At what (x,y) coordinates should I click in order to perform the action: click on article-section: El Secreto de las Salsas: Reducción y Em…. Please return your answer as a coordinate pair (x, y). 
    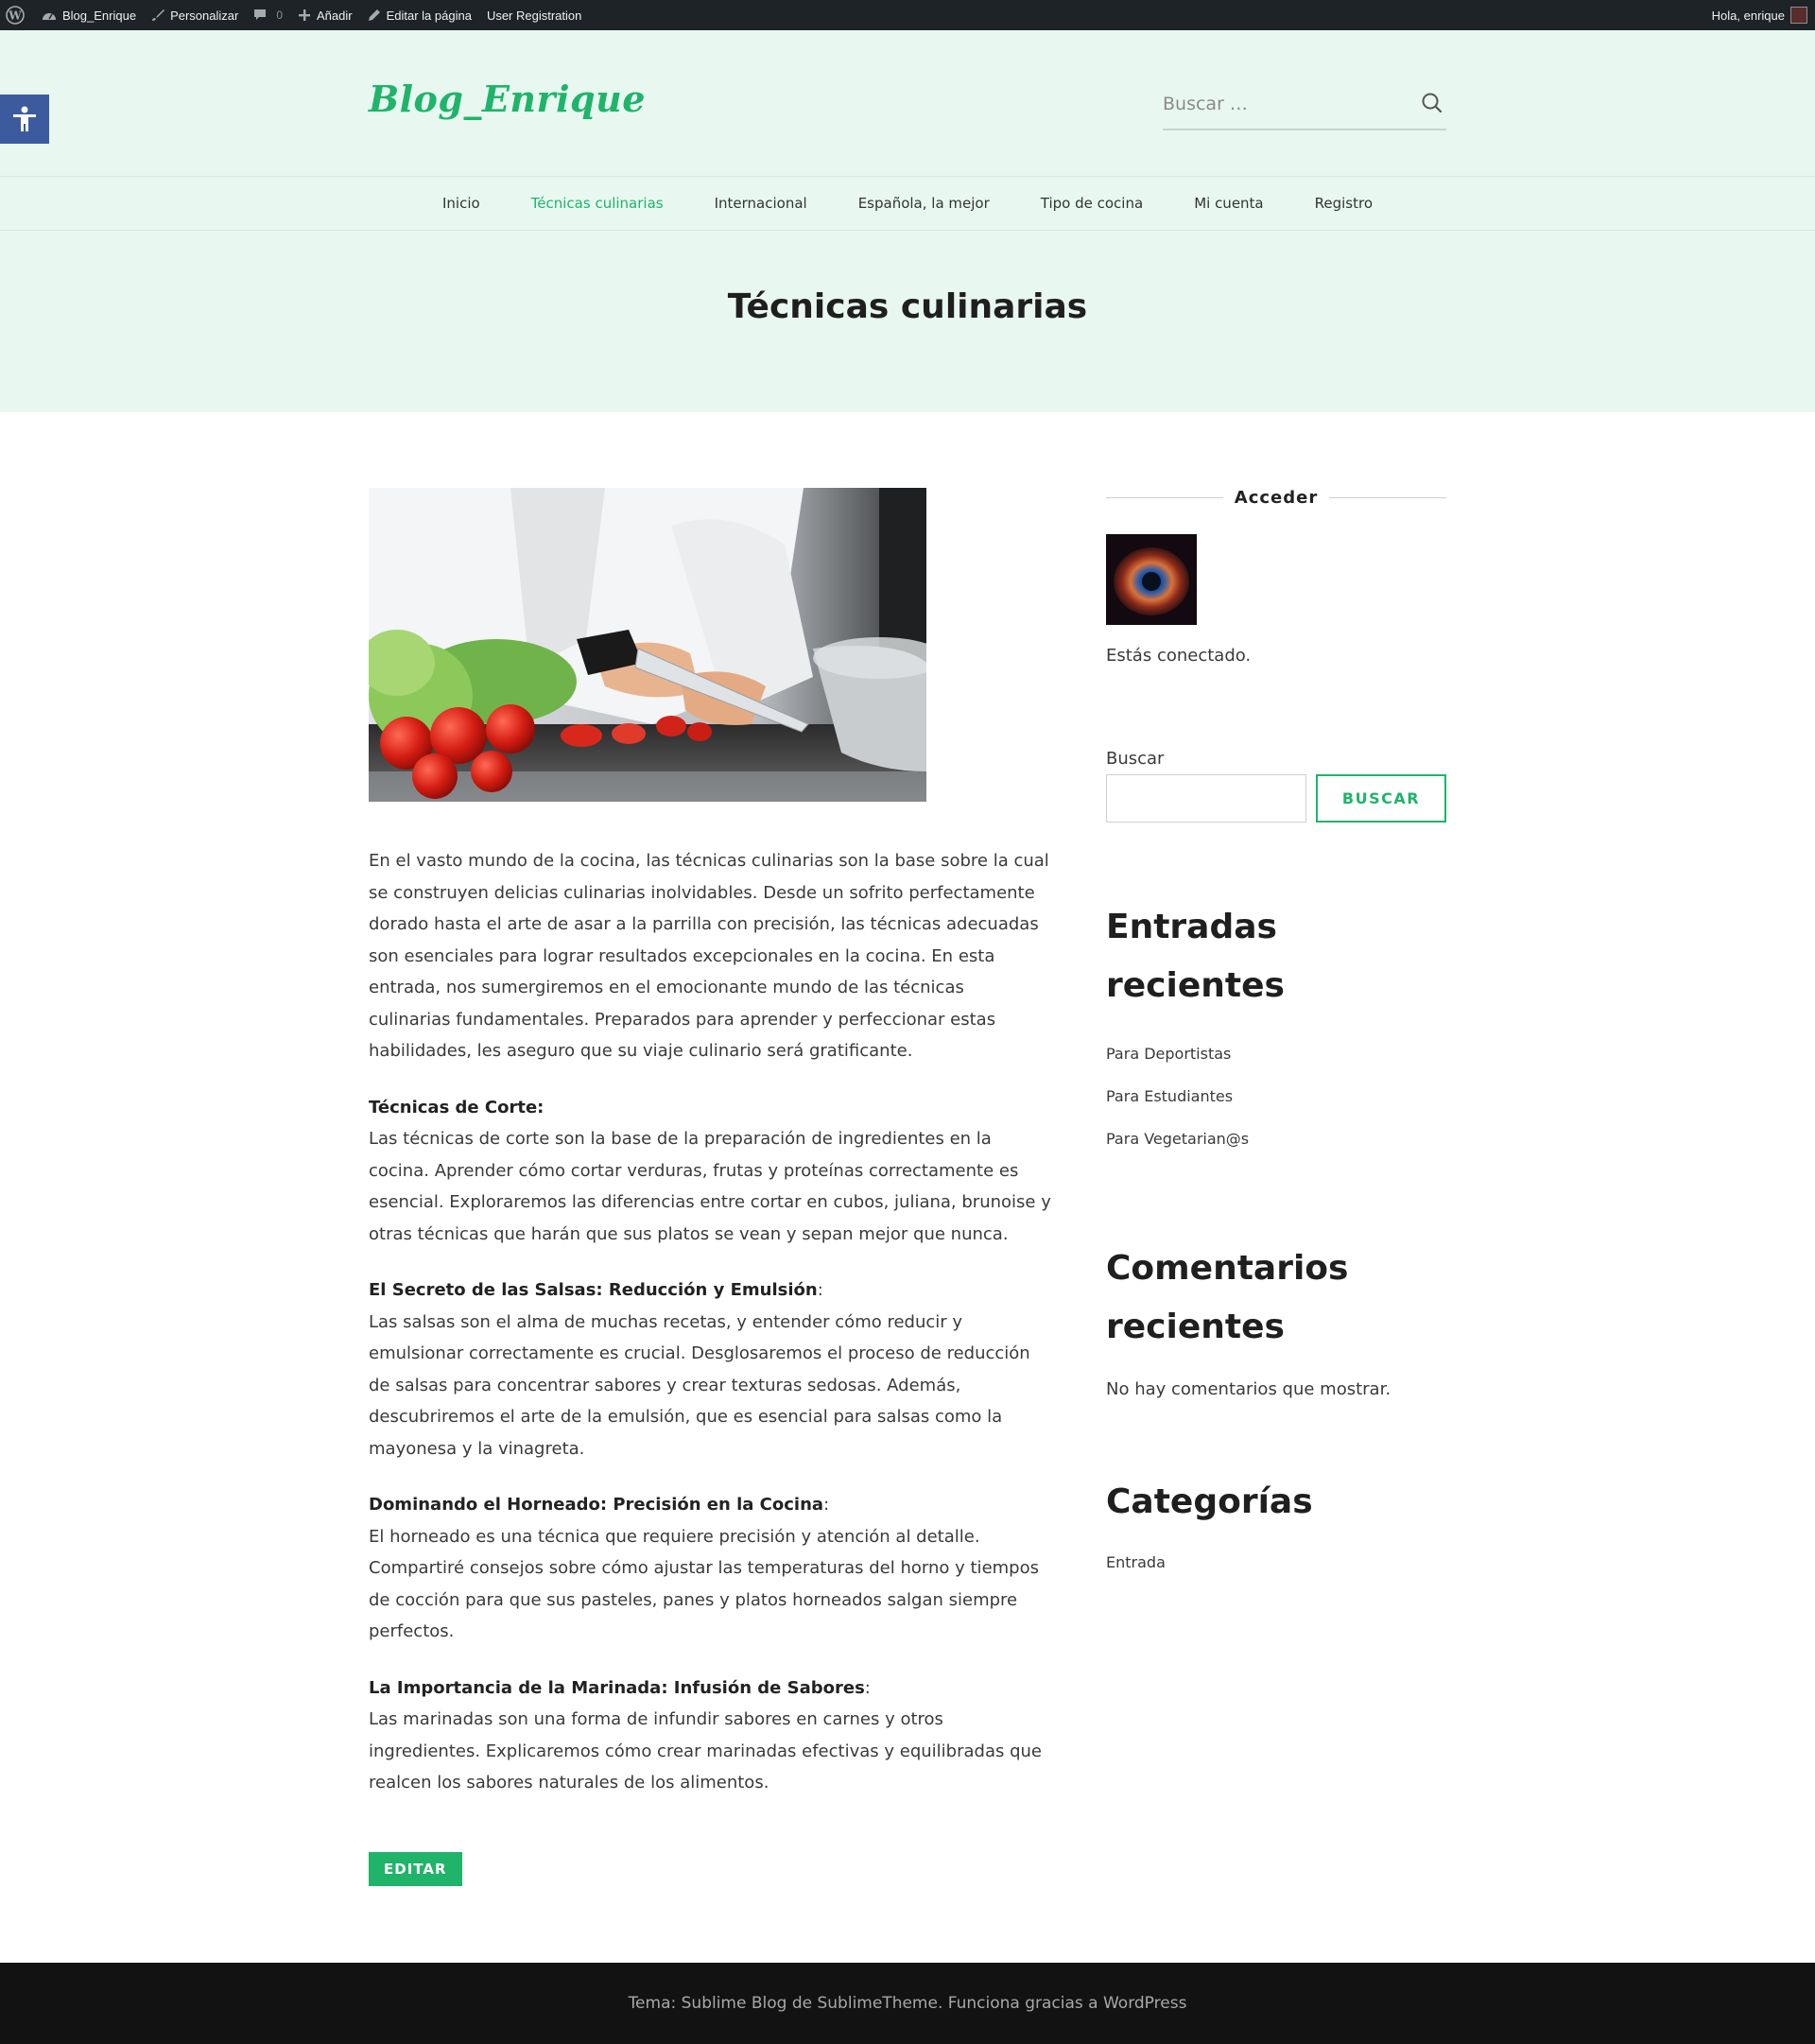
    Looking at the image, I should click on (710, 1369).